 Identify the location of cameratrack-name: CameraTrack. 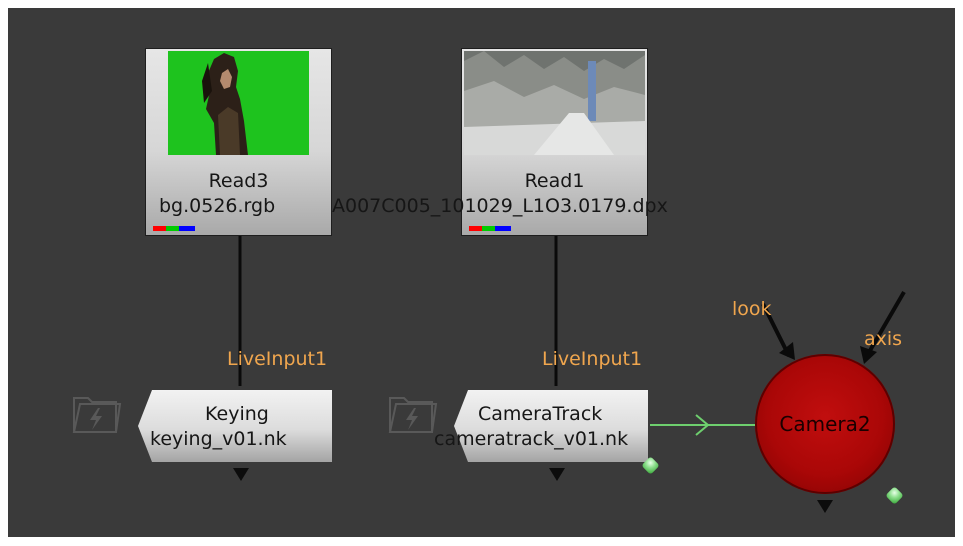
(540, 414).